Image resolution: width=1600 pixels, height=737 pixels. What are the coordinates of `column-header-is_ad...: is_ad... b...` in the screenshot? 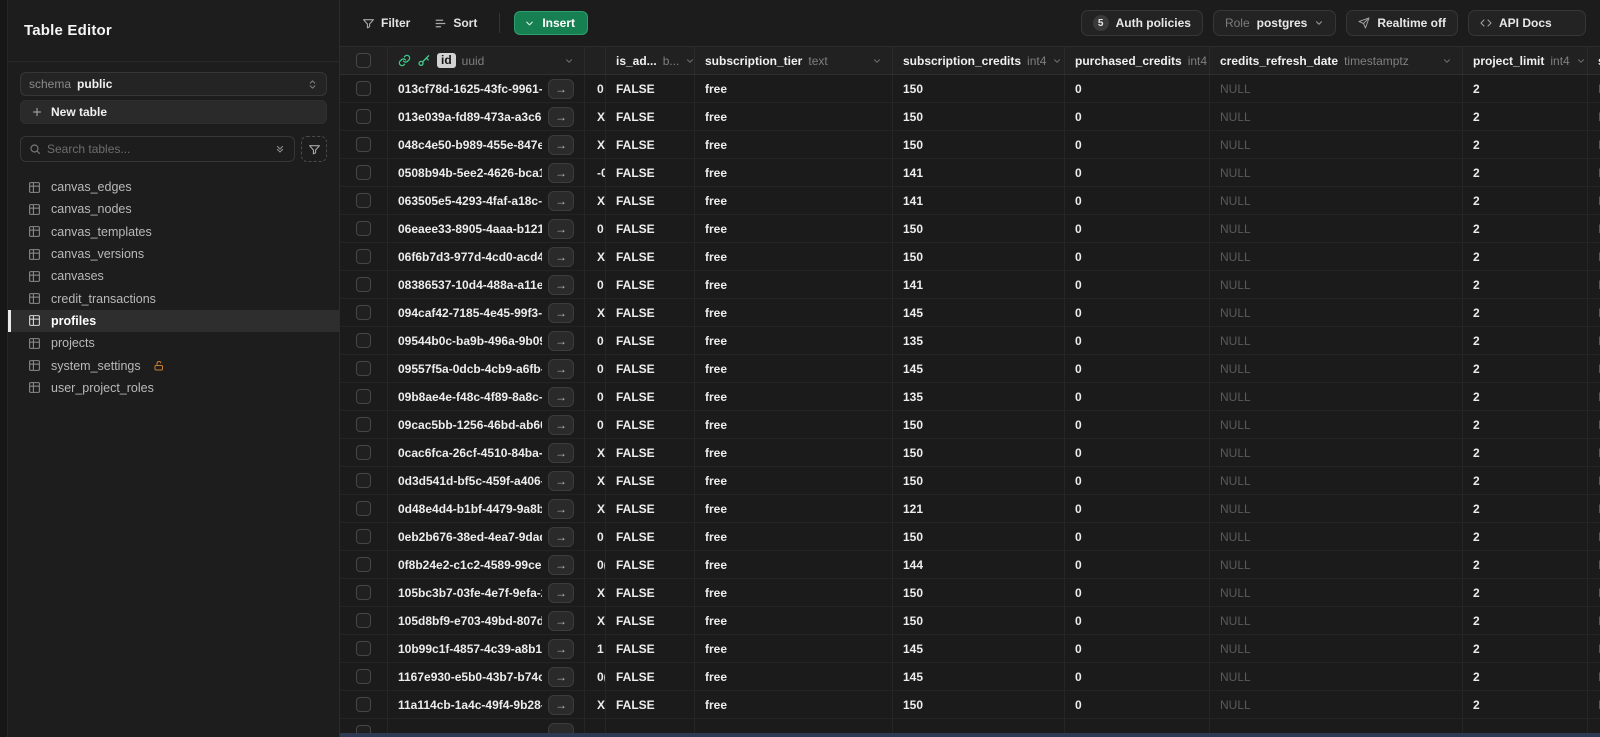 It's located at (650, 60).